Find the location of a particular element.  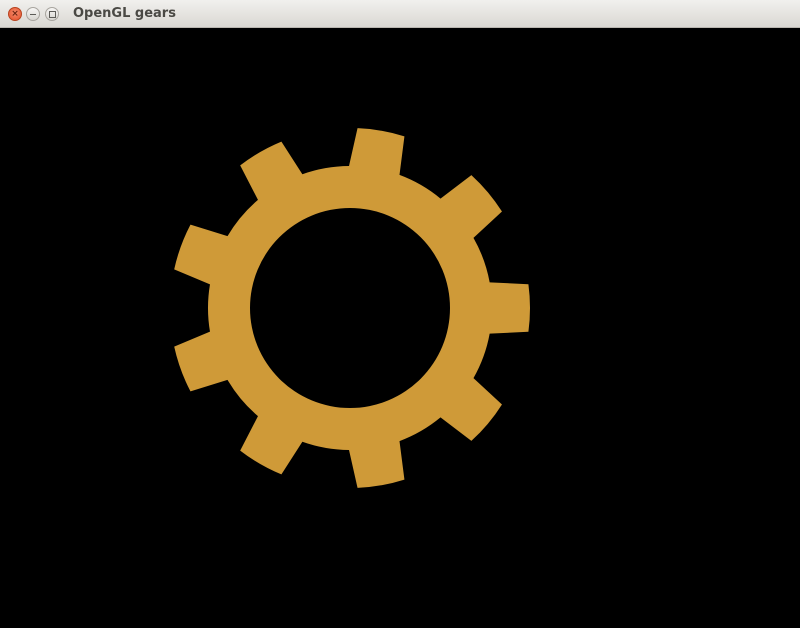

maximize-icon is located at coordinates (52, 14).